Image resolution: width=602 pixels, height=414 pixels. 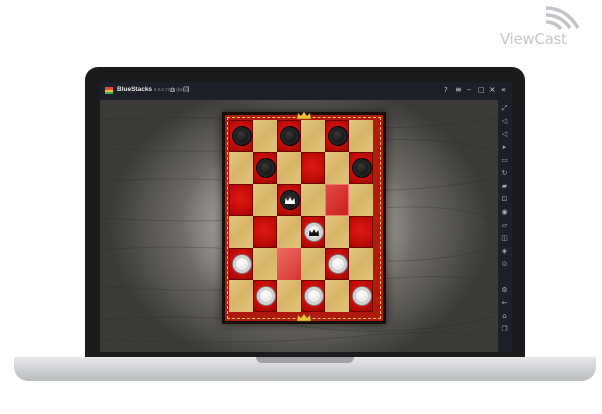 I want to click on screenshot-icon: ⊡, so click(x=504, y=199).